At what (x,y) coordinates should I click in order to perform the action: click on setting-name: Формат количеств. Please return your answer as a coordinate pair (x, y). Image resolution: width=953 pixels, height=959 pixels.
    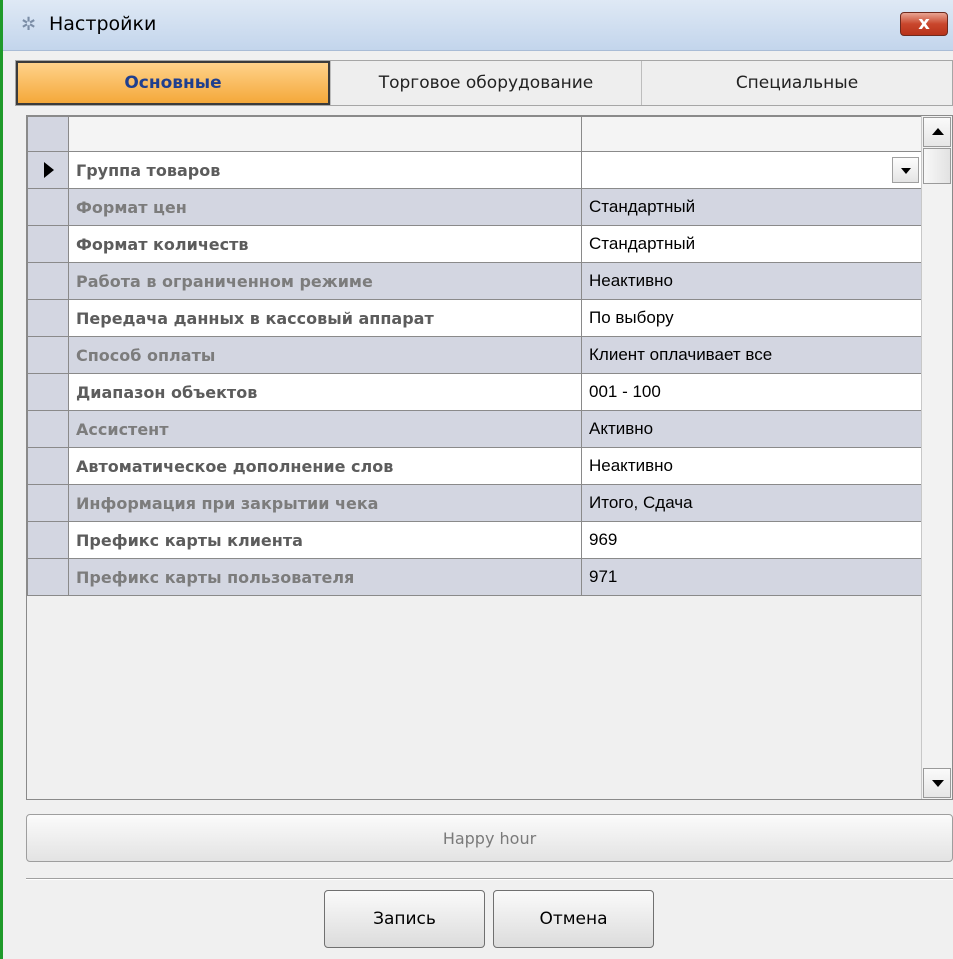
    Looking at the image, I should click on (325, 244).